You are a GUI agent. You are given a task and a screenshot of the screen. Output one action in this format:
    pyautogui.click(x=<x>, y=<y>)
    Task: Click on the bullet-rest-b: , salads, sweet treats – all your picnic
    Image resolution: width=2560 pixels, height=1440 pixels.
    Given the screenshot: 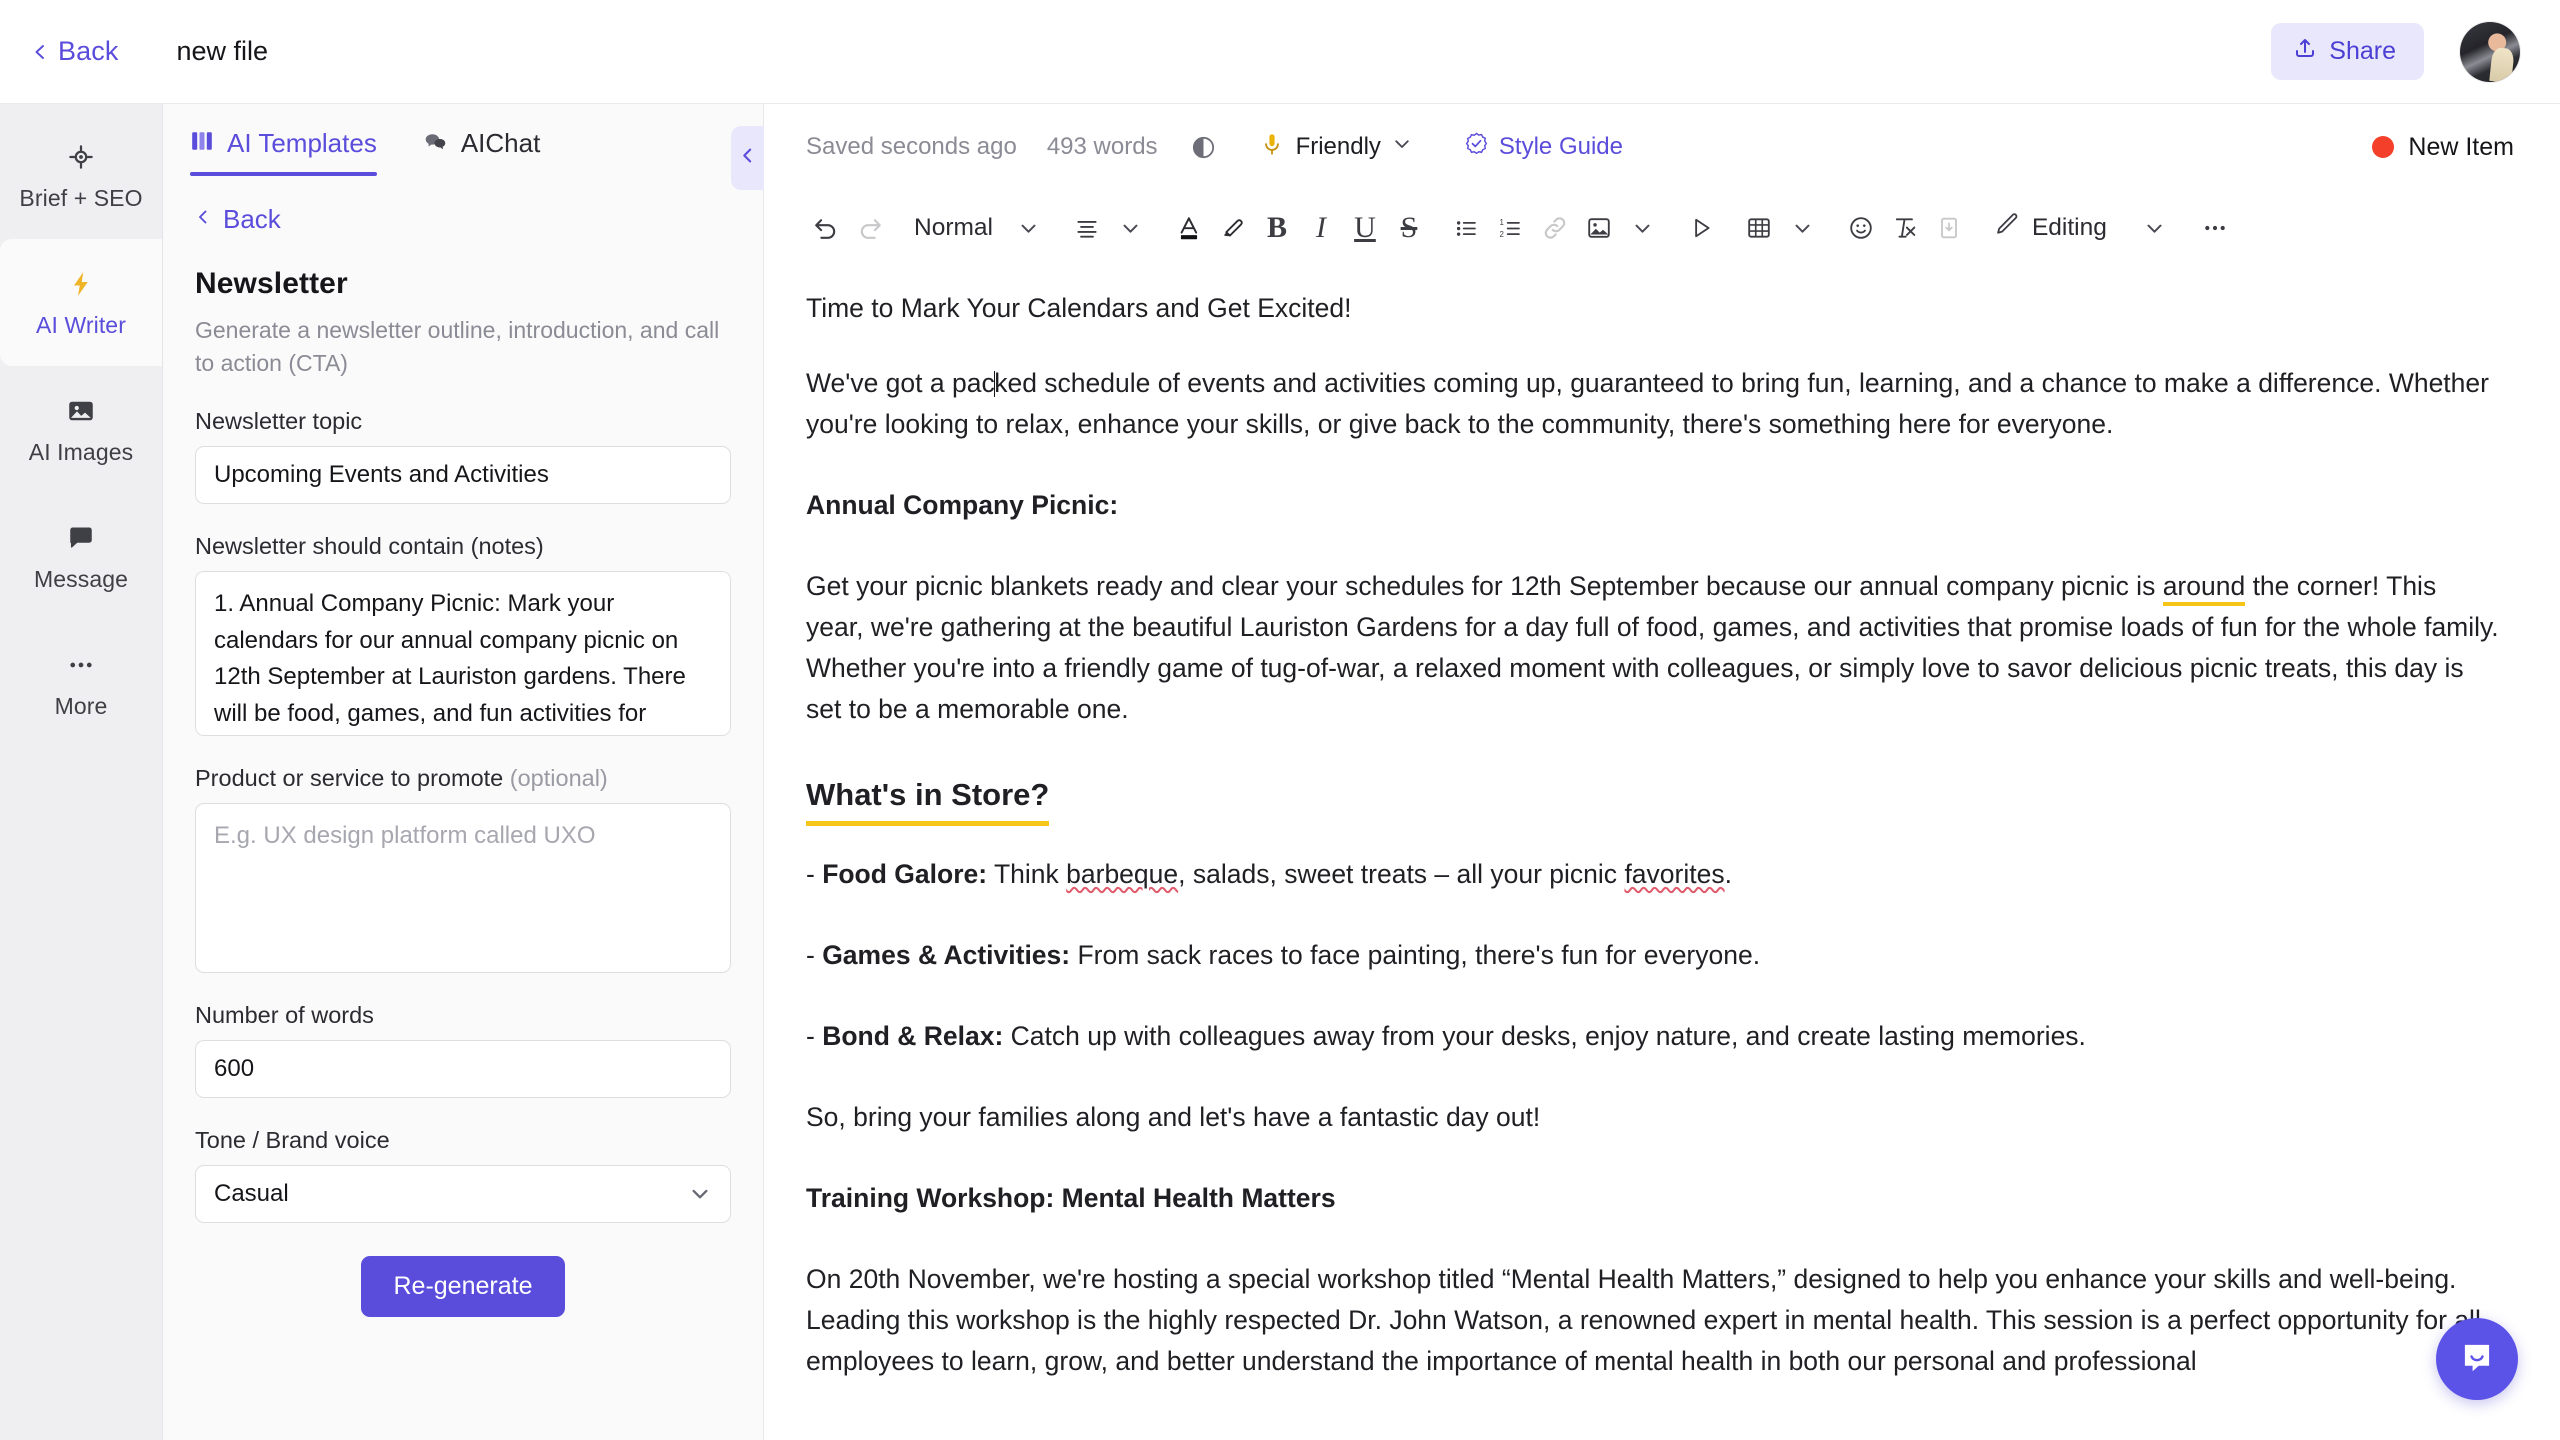 What is the action you would take?
    pyautogui.click(x=1401, y=873)
    